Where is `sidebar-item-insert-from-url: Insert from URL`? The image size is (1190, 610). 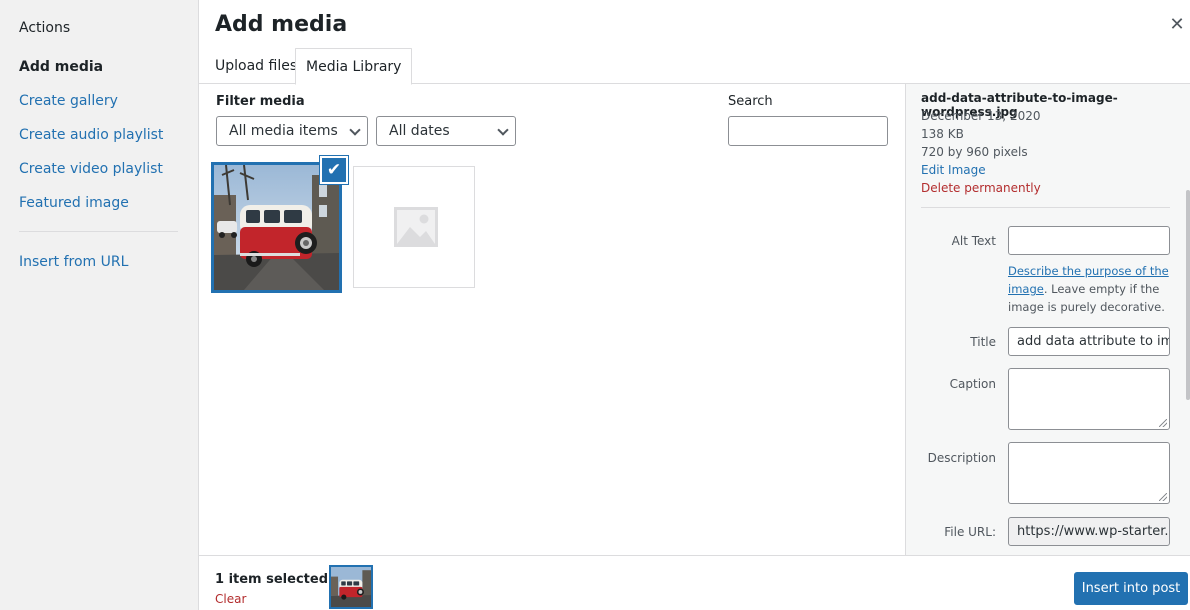 sidebar-item-insert-from-url: Insert from URL is located at coordinates (73, 262).